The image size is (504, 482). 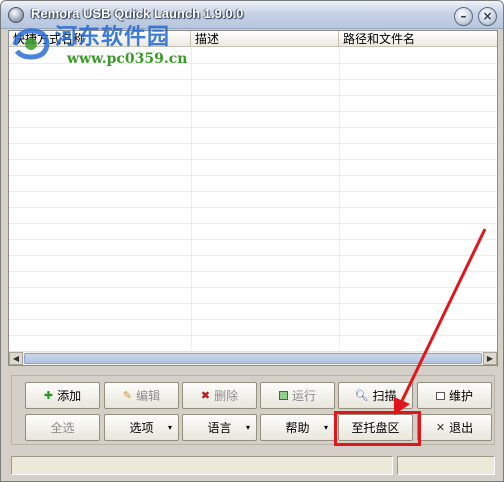 I want to click on add-button: ✚ 添加, so click(x=62, y=395).